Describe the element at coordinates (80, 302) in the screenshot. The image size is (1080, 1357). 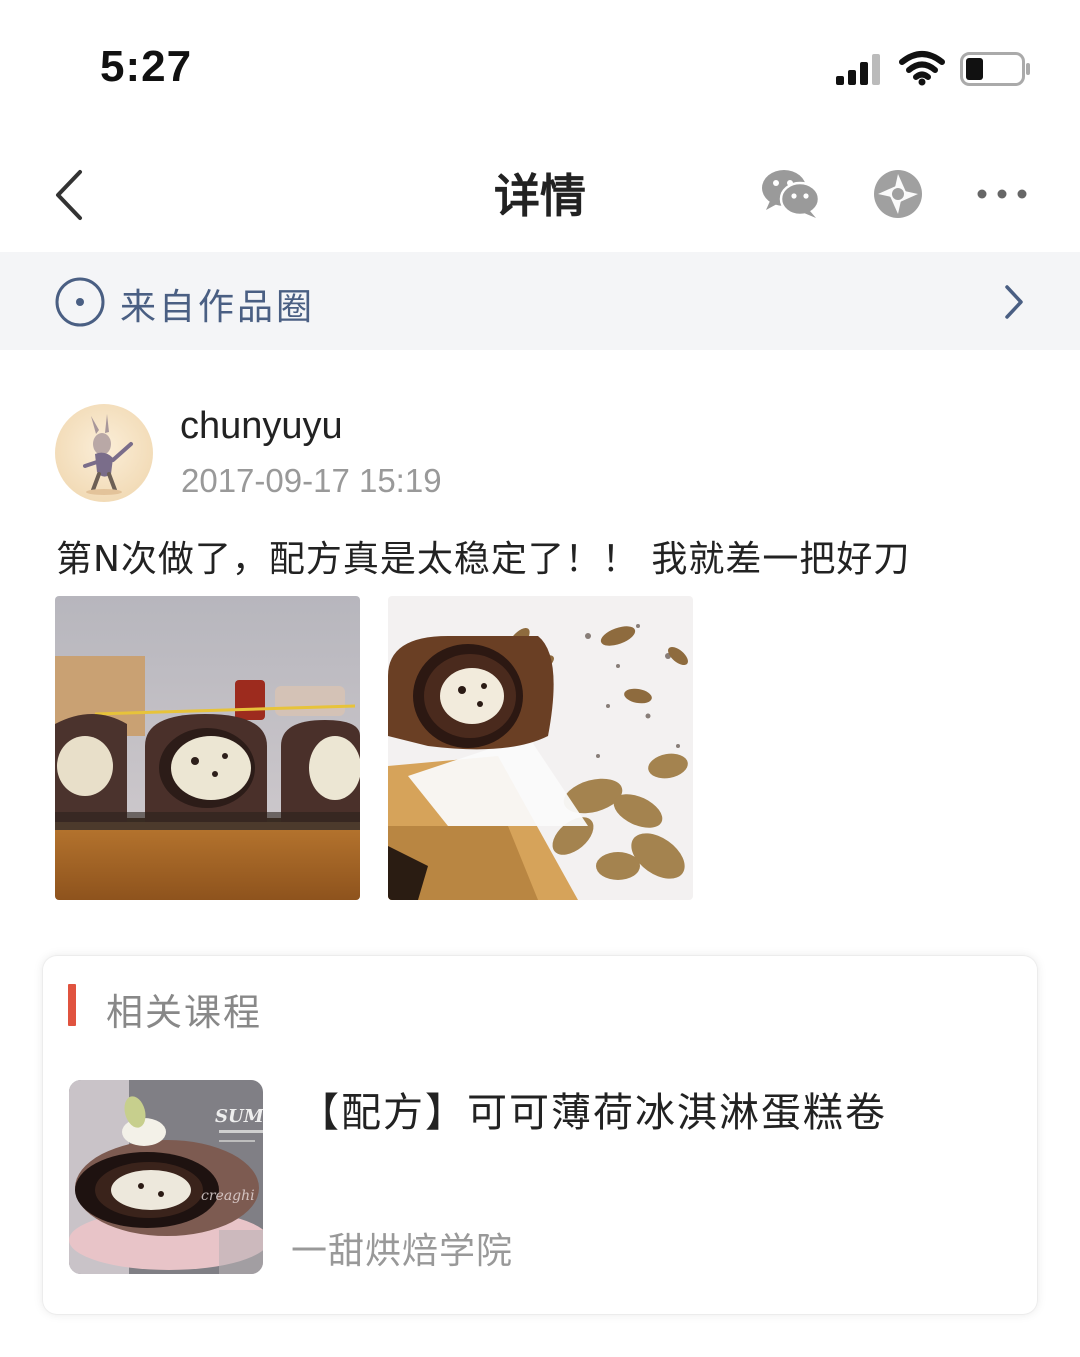
I see `circle-dot-icon` at that location.